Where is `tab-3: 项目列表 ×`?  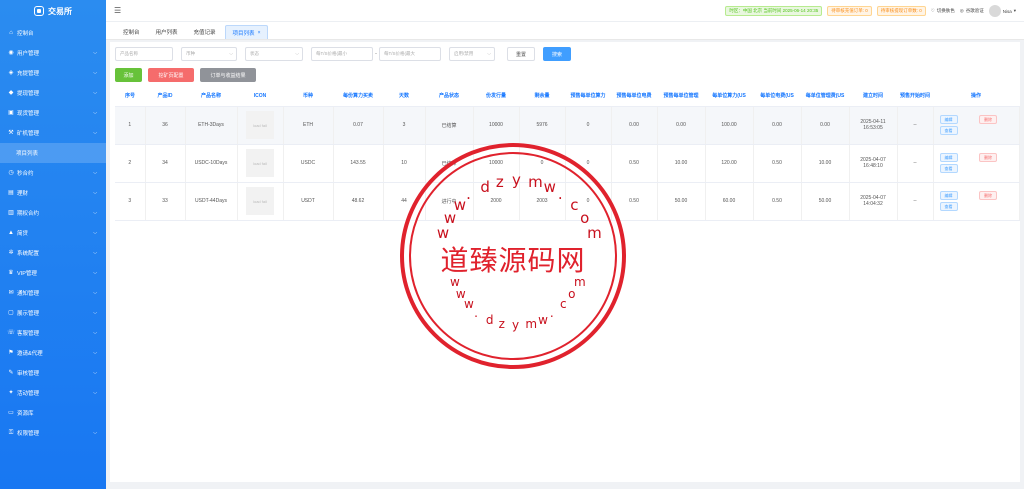
tab-3: 项目列表 × is located at coordinates (246, 32).